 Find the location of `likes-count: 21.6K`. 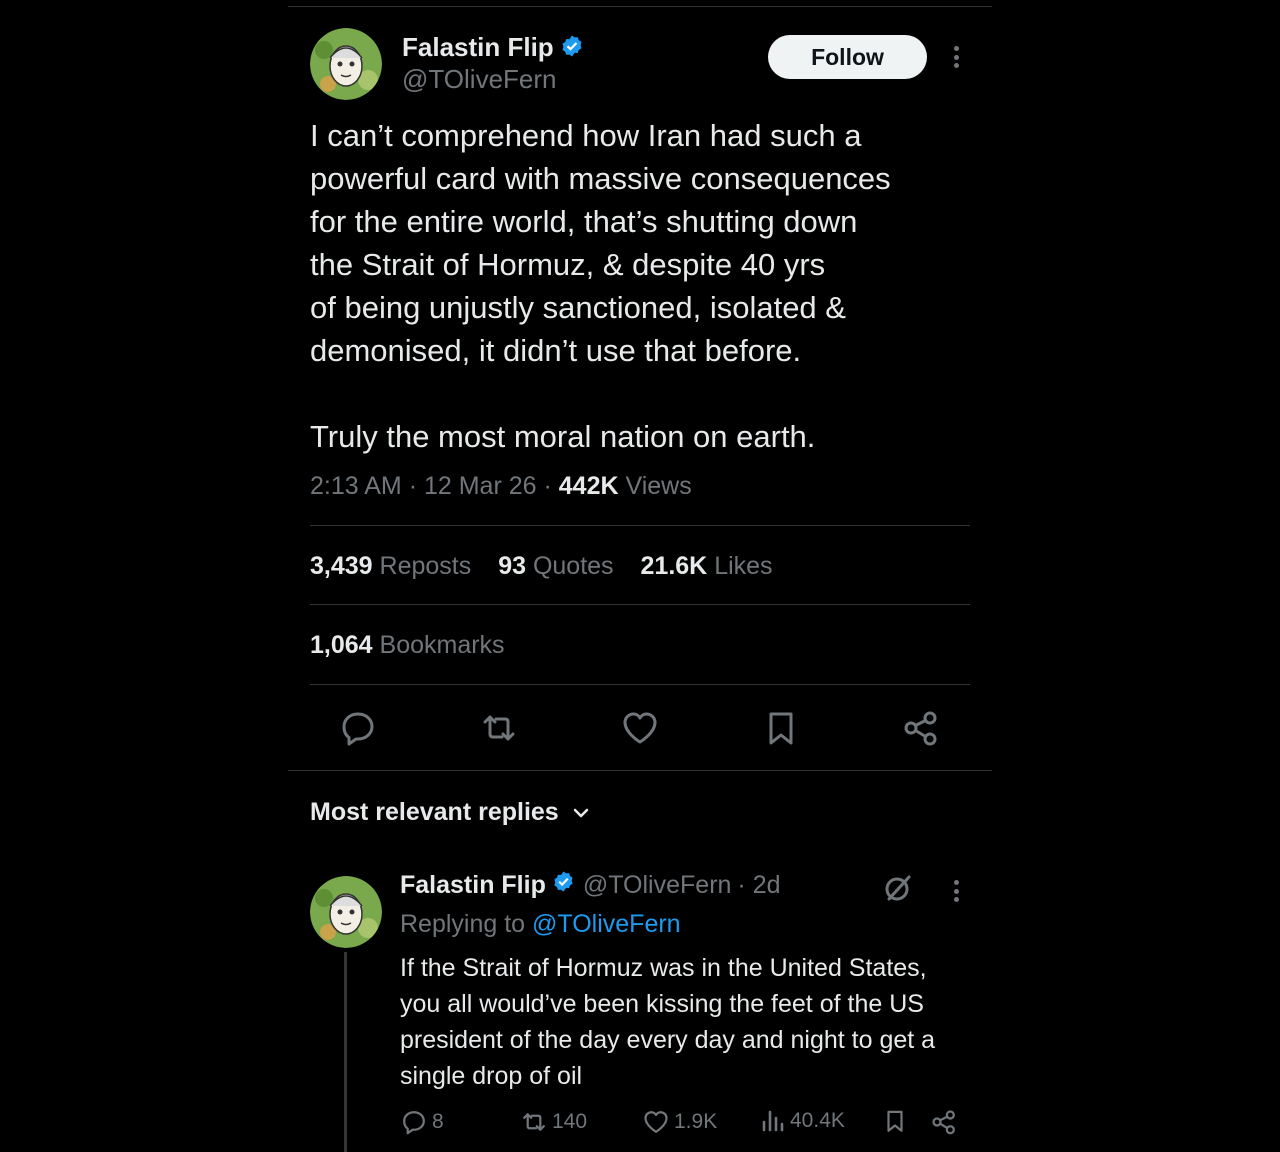

likes-count: 21.6K is located at coordinates (674, 566).